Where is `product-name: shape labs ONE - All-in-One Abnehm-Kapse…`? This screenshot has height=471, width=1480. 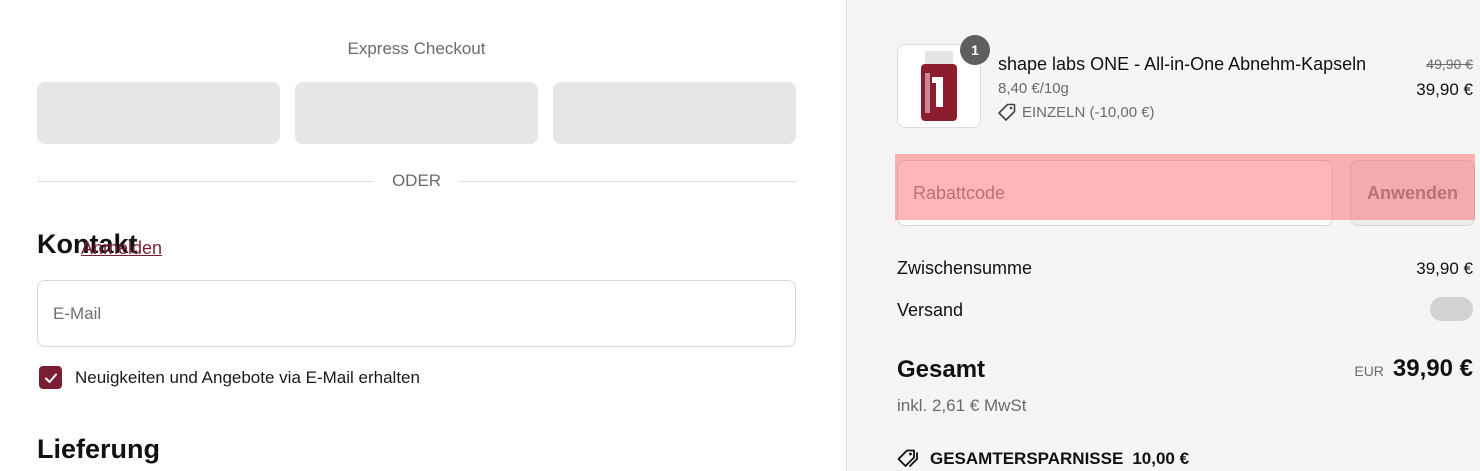 product-name: shape labs ONE - All-in-One Abnehm-Kapse… is located at coordinates (1182, 64).